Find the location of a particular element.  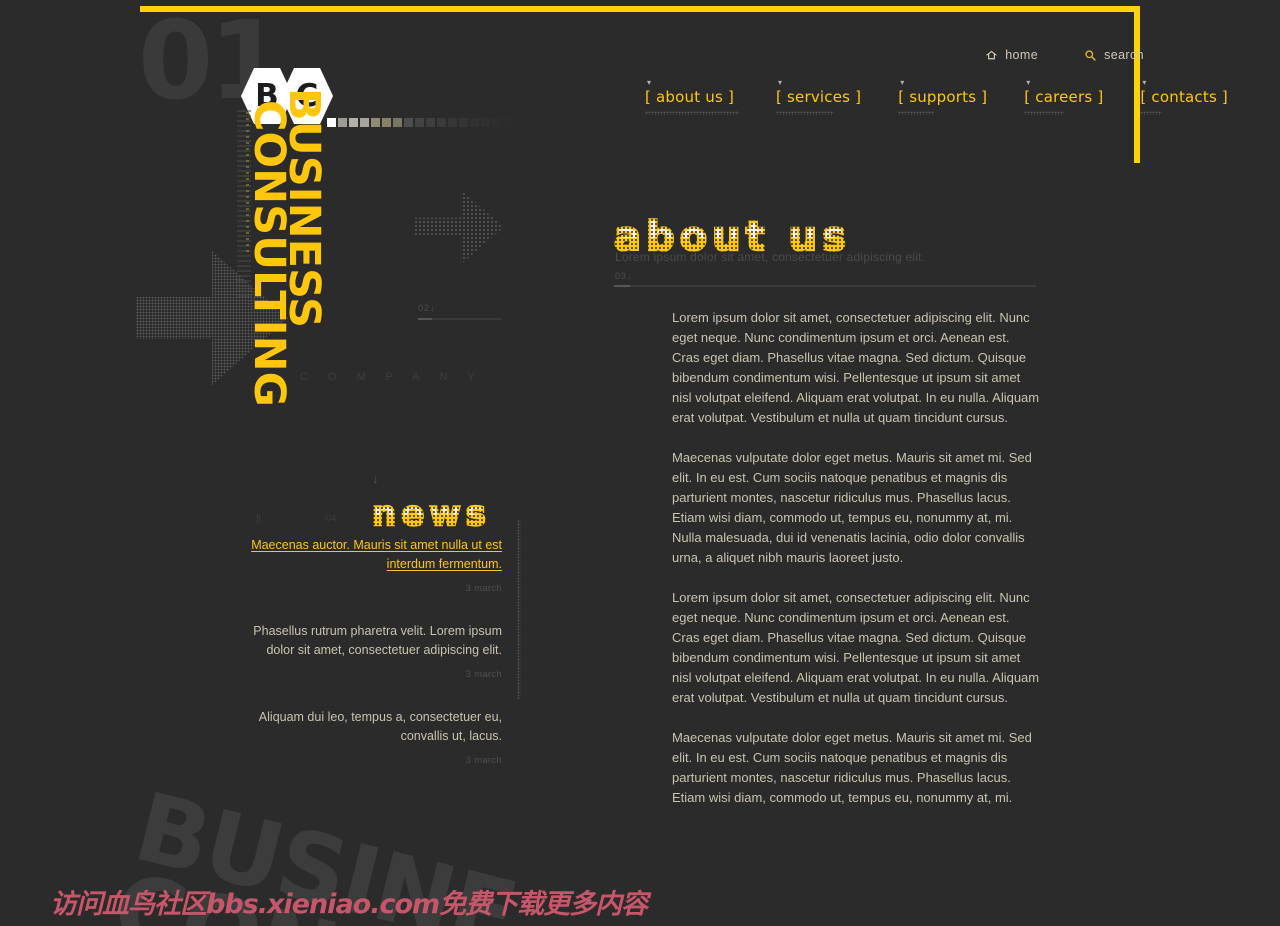

company-wordmark: COMPANY is located at coordinates (397, 377).